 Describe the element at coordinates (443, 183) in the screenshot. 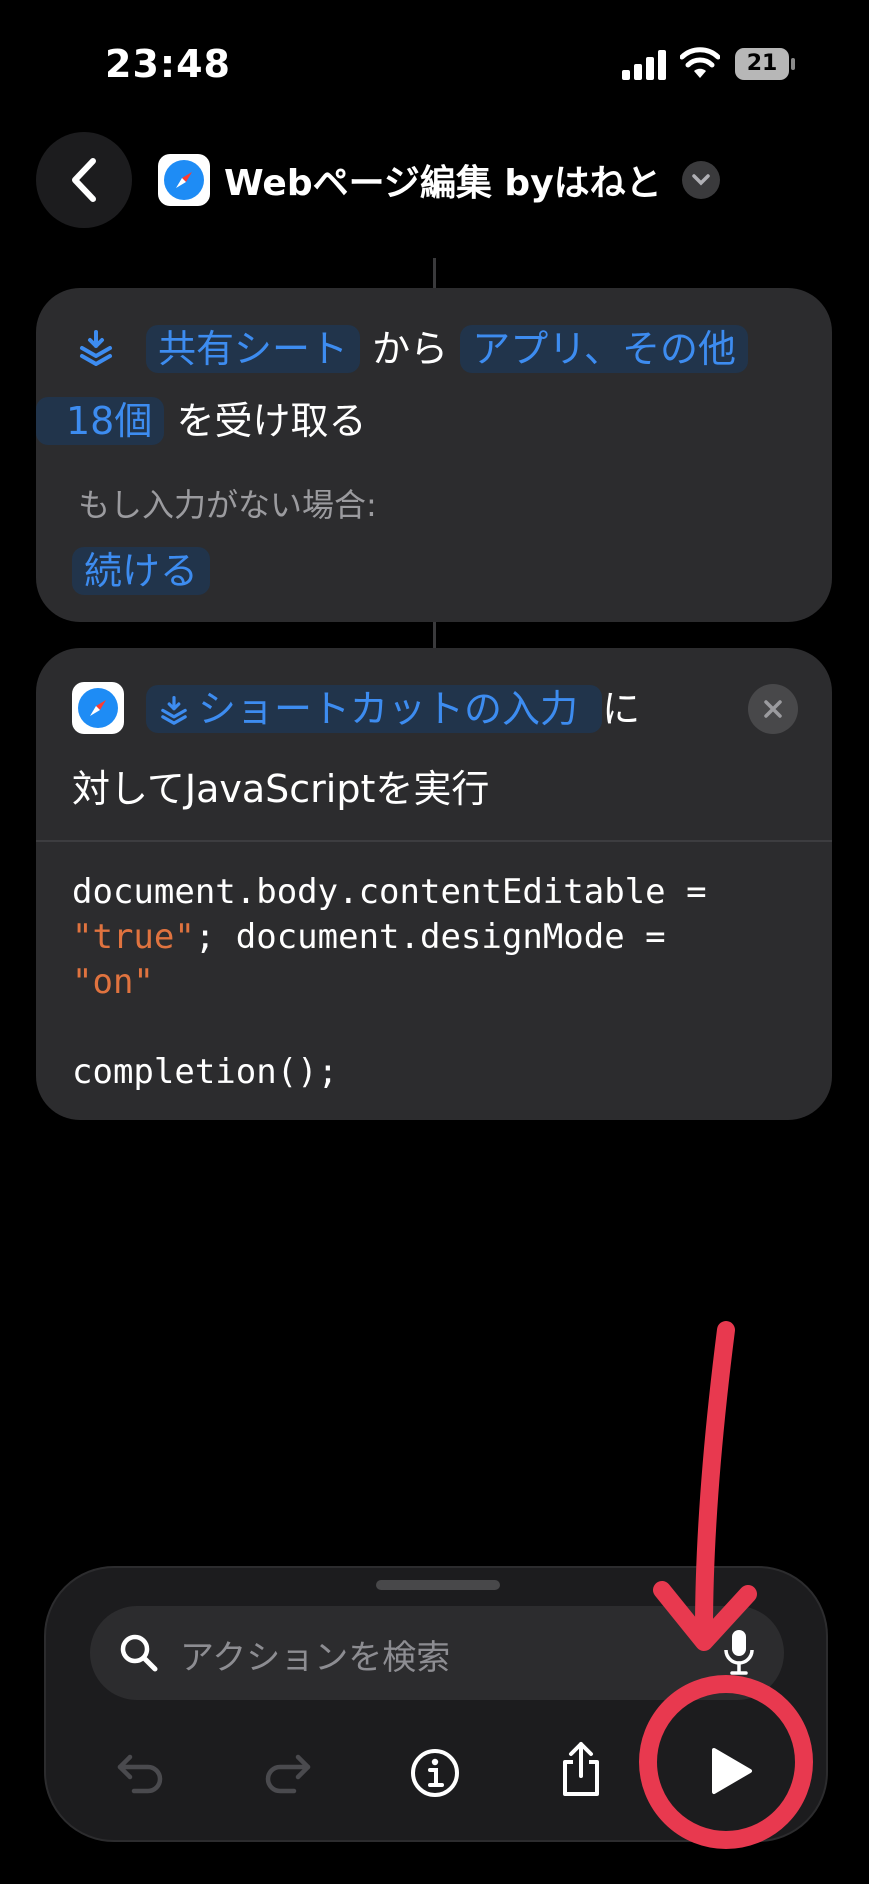

I see `shortcut-title: Webページ編集 byはねと` at that location.